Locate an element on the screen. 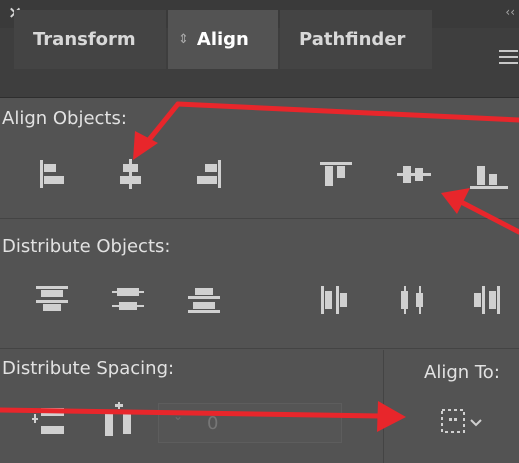  horizontal-distribute-left-icon is located at coordinates (336, 300).